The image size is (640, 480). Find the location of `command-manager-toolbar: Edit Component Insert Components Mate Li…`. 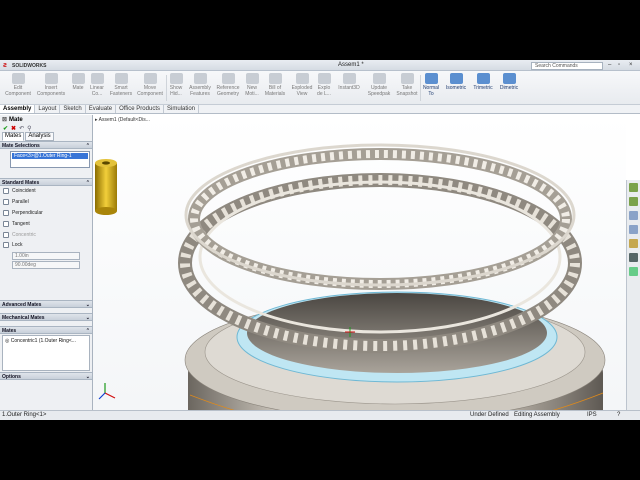

command-manager-toolbar: Edit Component Insert Components Mate Li… is located at coordinates (320, 88).